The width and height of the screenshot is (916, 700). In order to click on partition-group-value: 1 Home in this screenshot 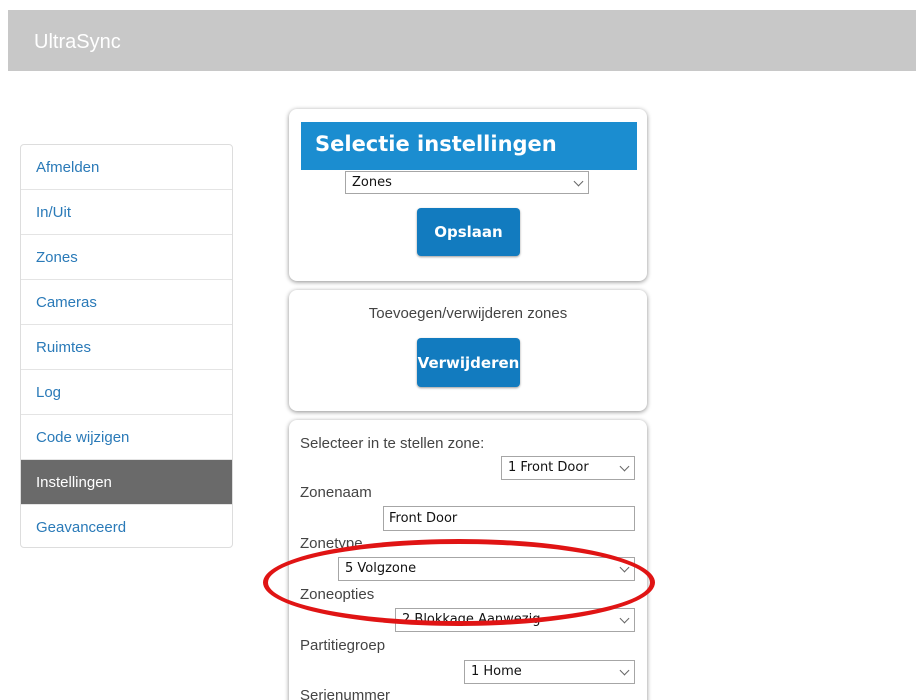, I will do `click(496, 671)`.